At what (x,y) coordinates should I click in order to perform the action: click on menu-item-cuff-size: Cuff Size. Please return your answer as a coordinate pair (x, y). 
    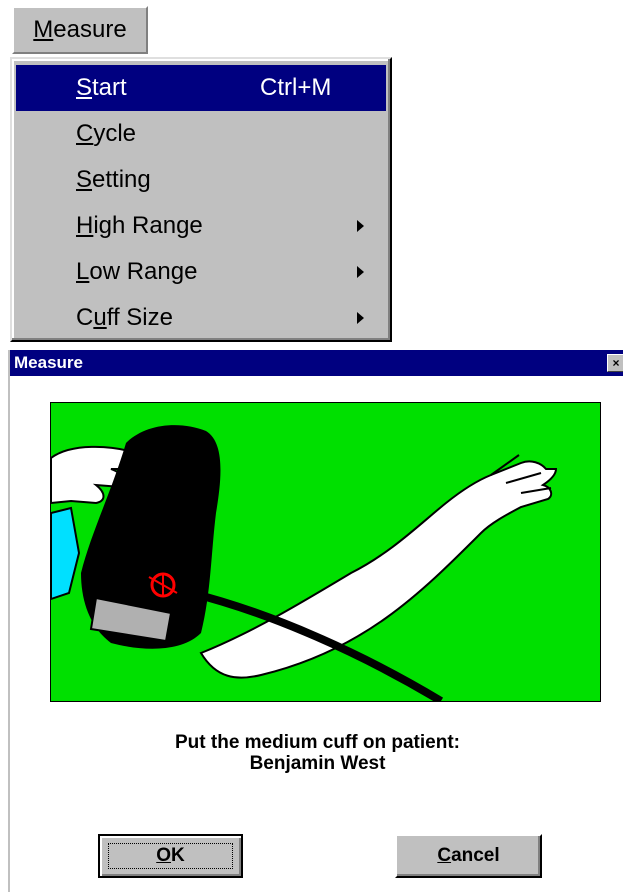
    Looking at the image, I should click on (201, 318).